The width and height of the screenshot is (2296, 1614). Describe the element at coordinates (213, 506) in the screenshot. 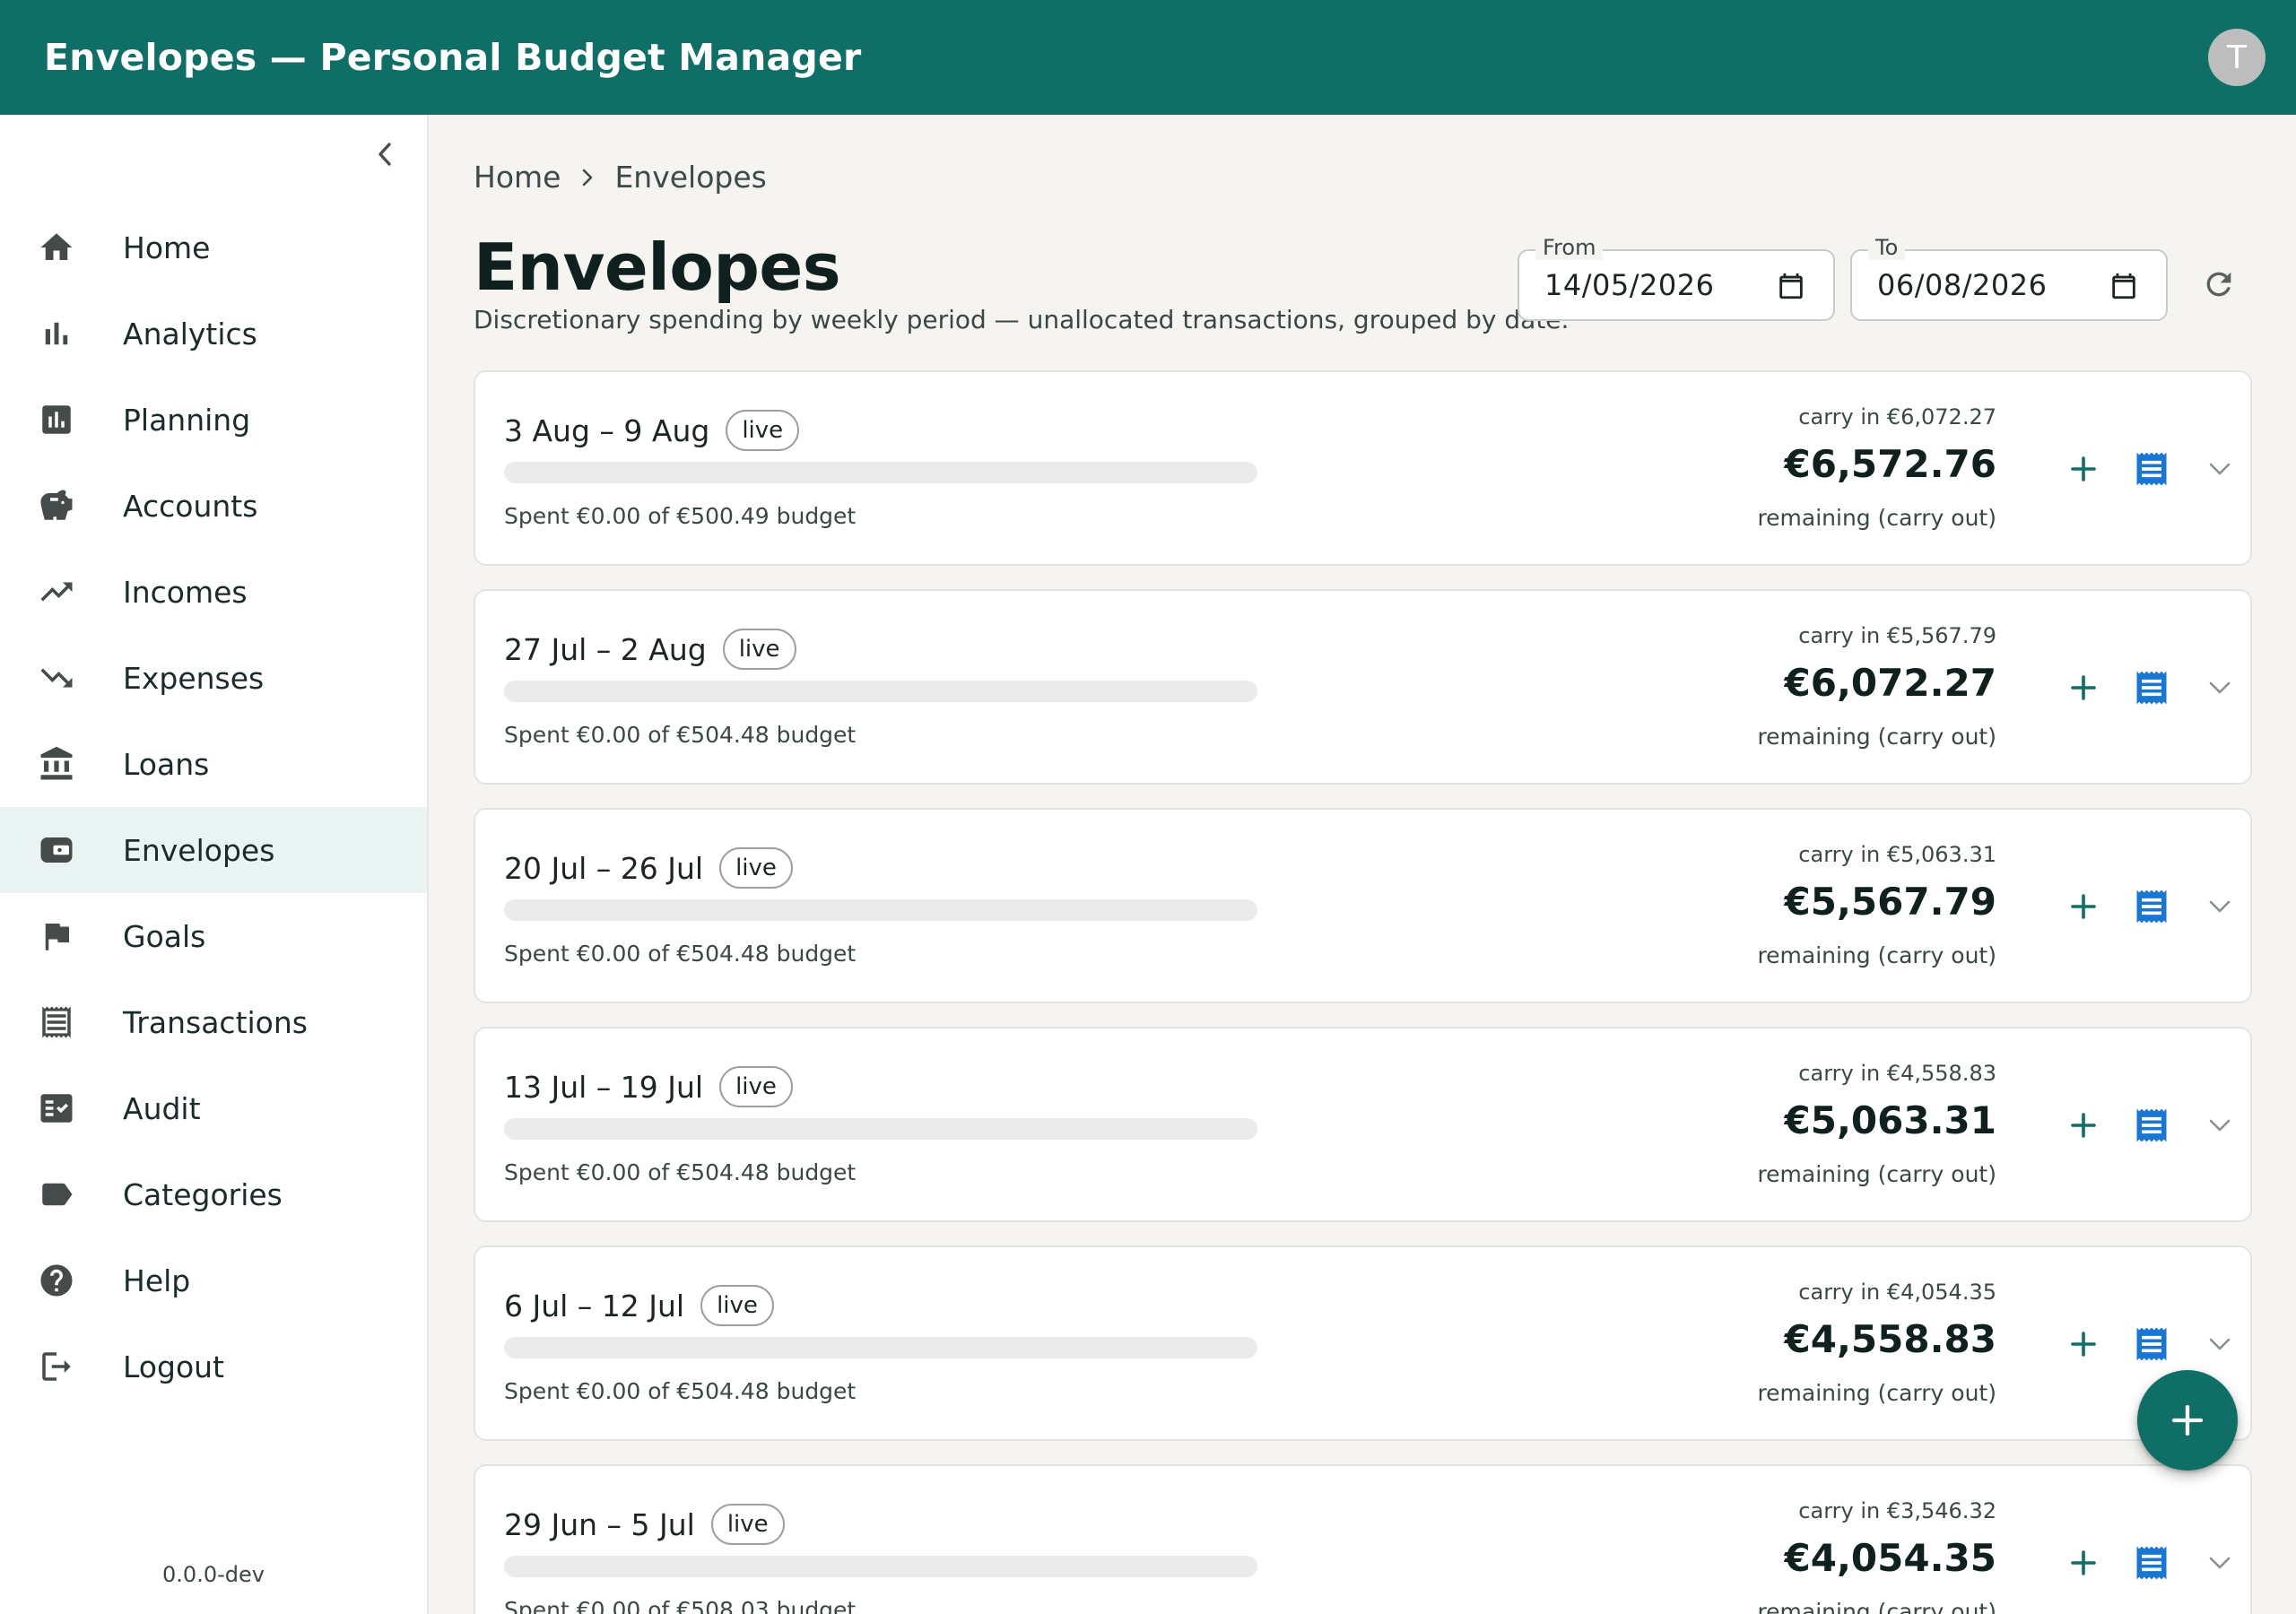

I see `sidebar-item-accounts: Accounts` at that location.